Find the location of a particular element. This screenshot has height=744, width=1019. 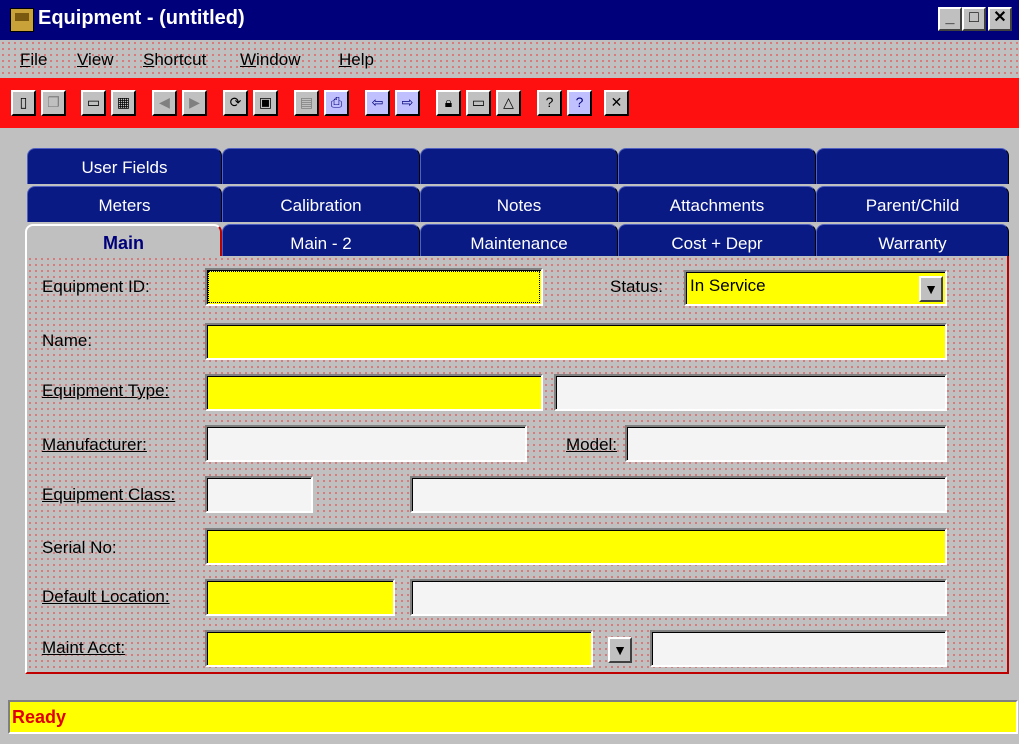

default-location-field is located at coordinates (300, 597).